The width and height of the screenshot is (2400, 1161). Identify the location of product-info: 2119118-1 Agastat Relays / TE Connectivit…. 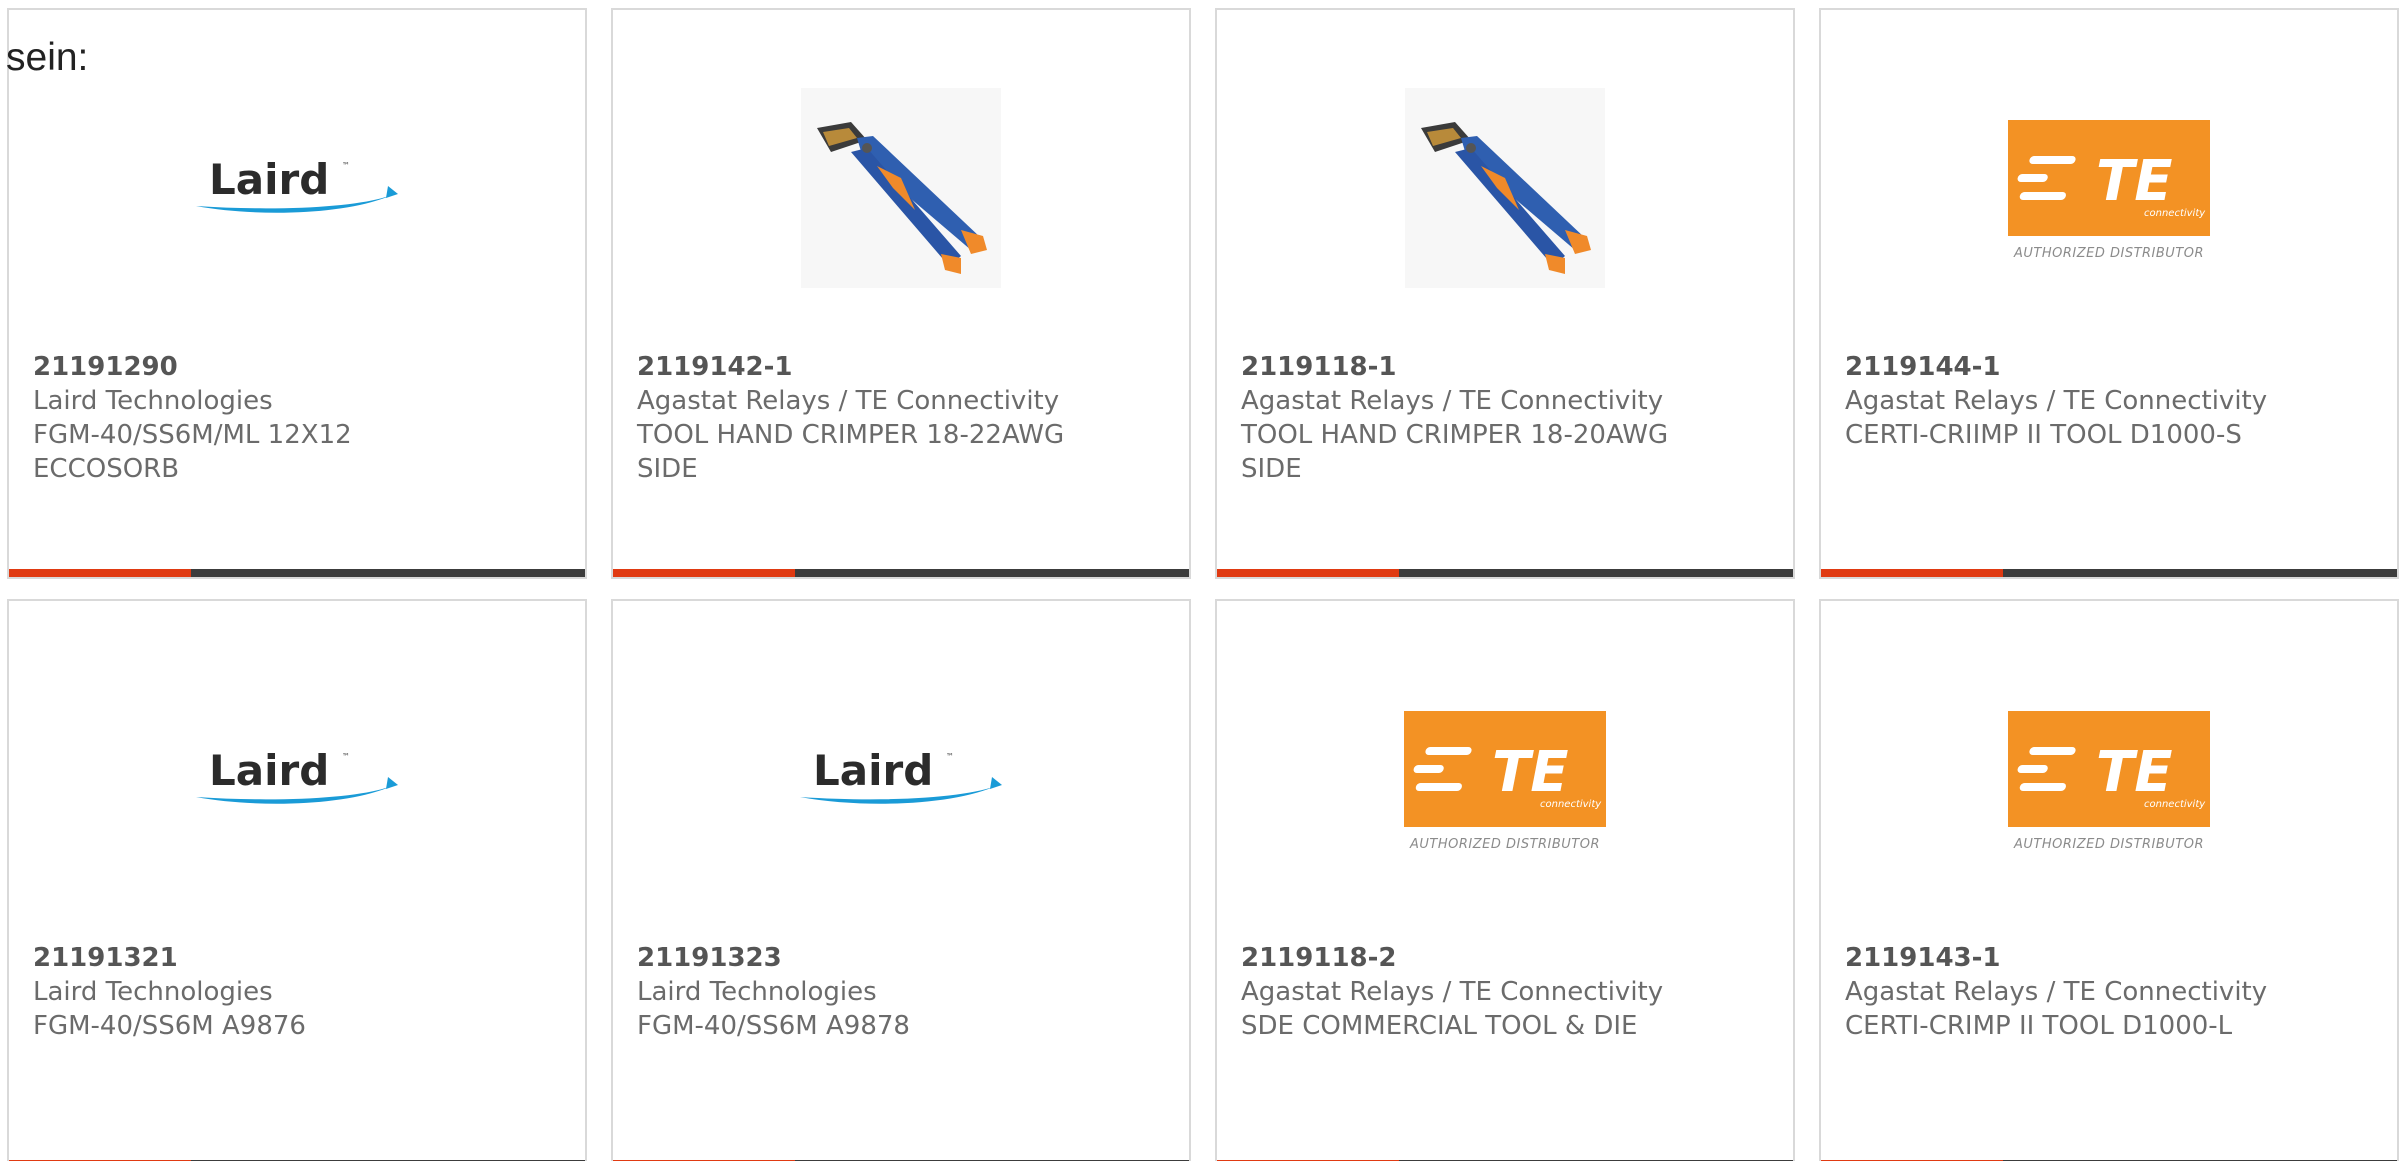
(1507, 418).